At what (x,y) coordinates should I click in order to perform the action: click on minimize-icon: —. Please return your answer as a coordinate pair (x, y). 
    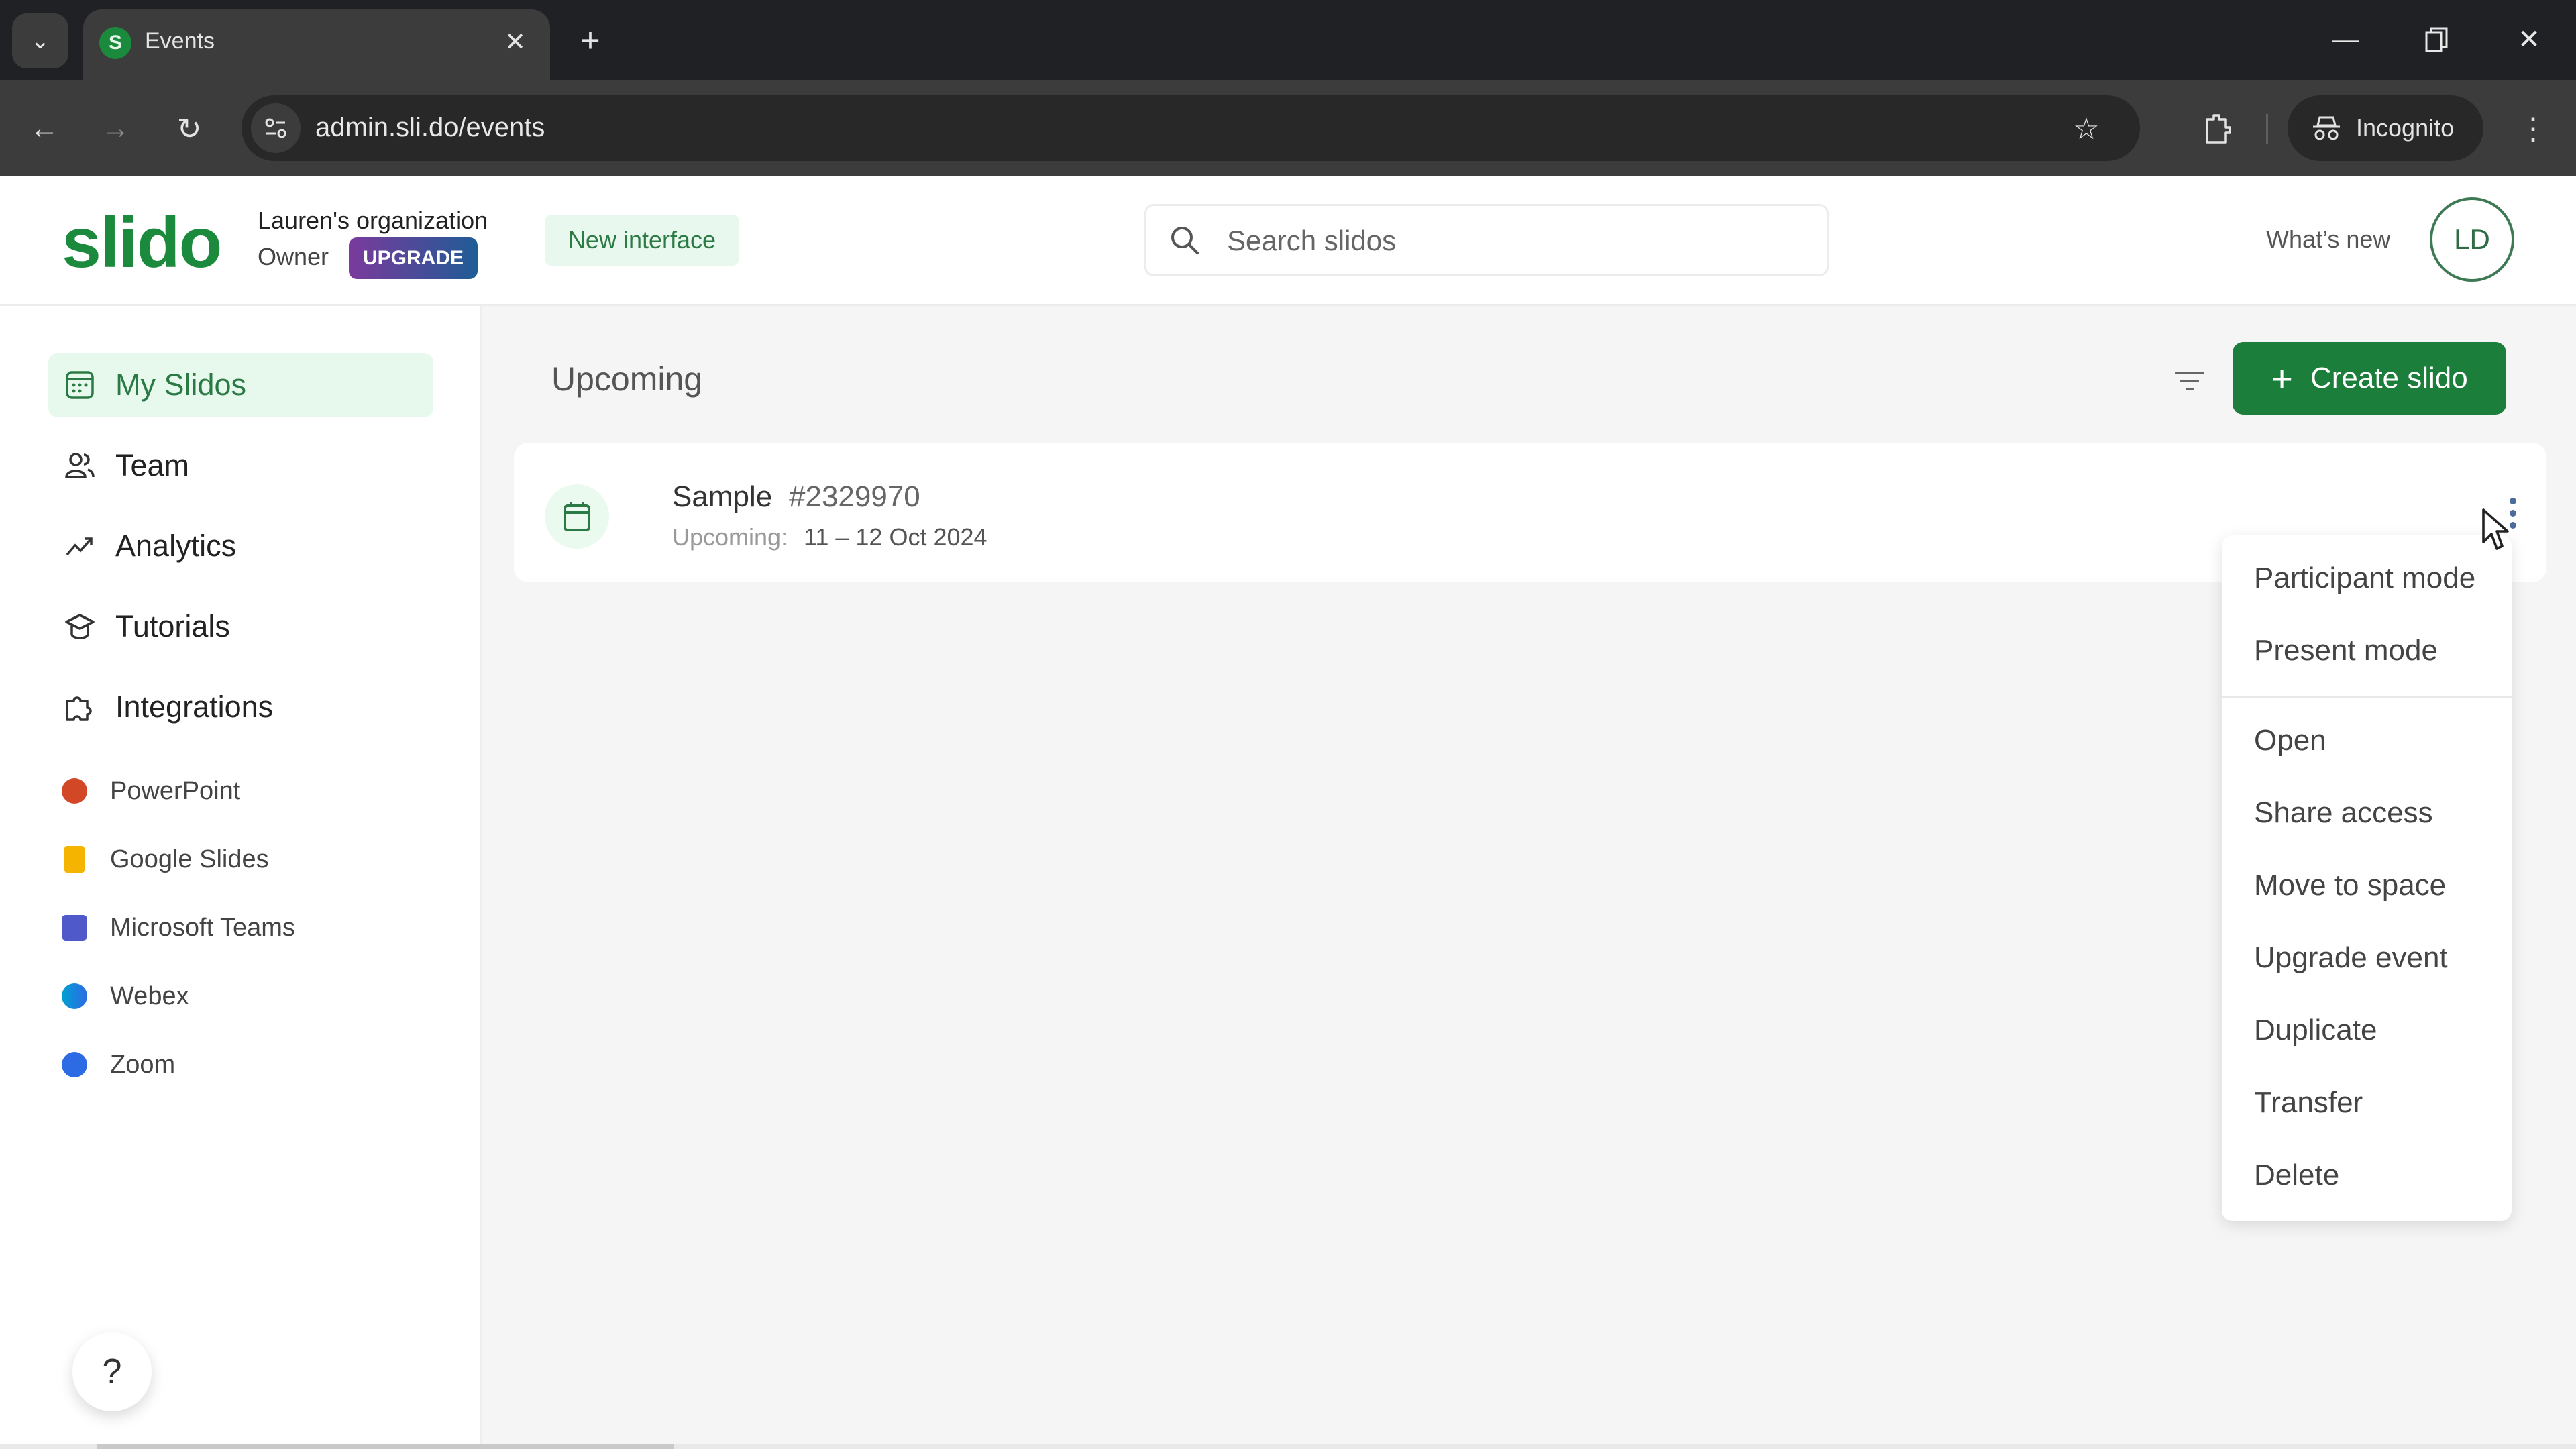
    Looking at the image, I should click on (2345, 39).